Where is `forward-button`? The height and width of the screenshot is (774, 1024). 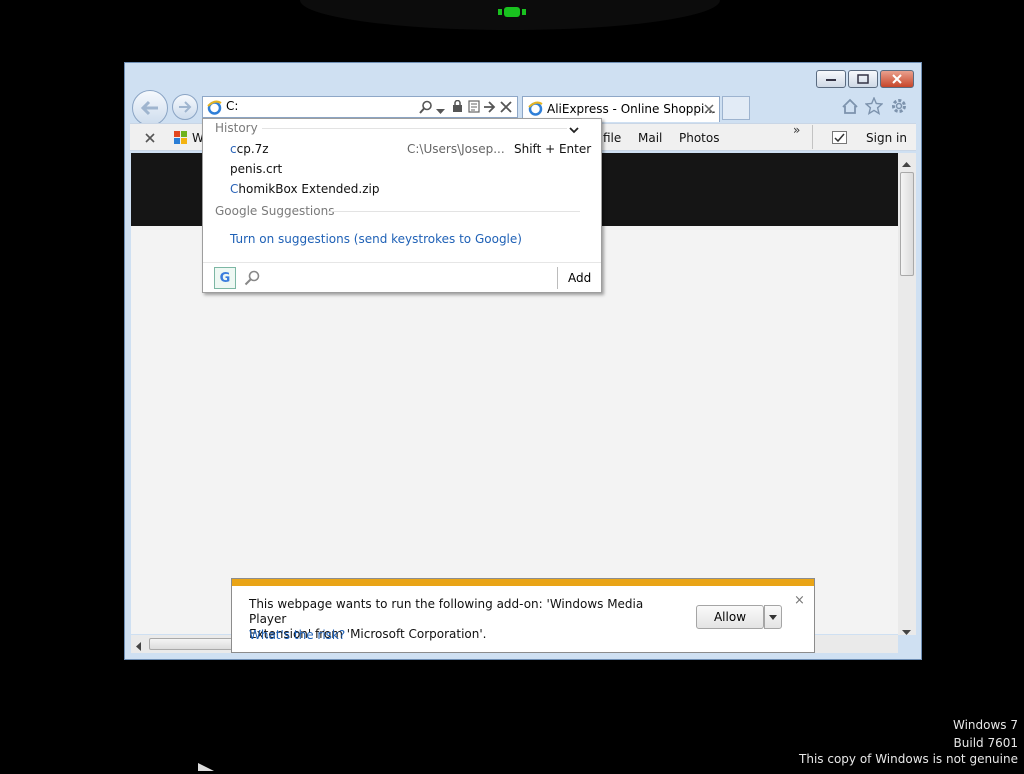
forward-button is located at coordinates (185, 107).